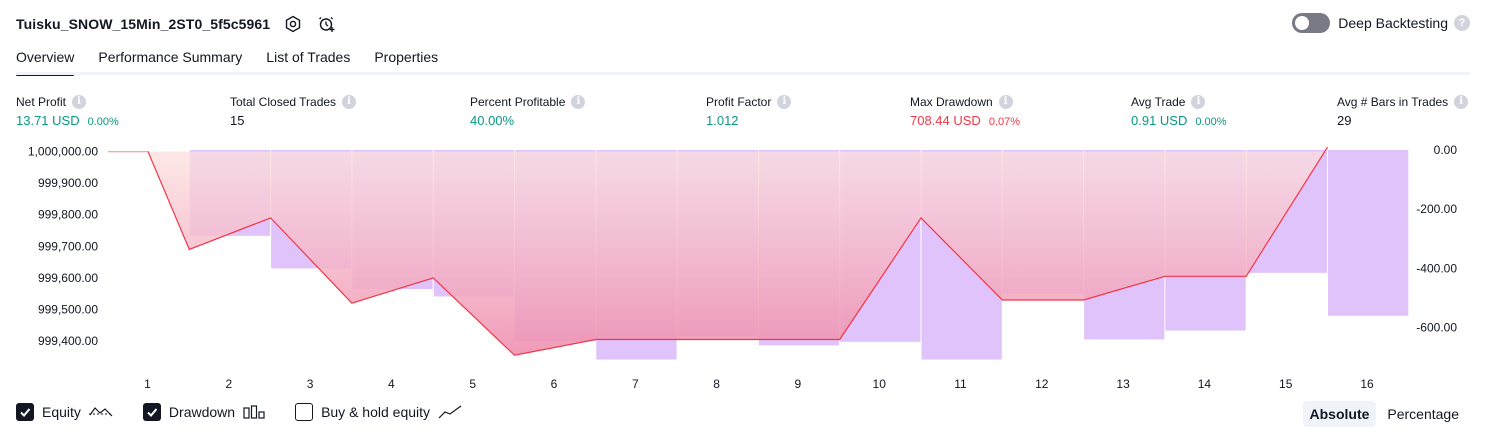 Image resolution: width=1486 pixels, height=438 pixels. Describe the element at coordinates (965, 110) in the screenshot. I see `stat-max-drawdown: Max Drawdown i 708.44 USD 0.07%` at that location.